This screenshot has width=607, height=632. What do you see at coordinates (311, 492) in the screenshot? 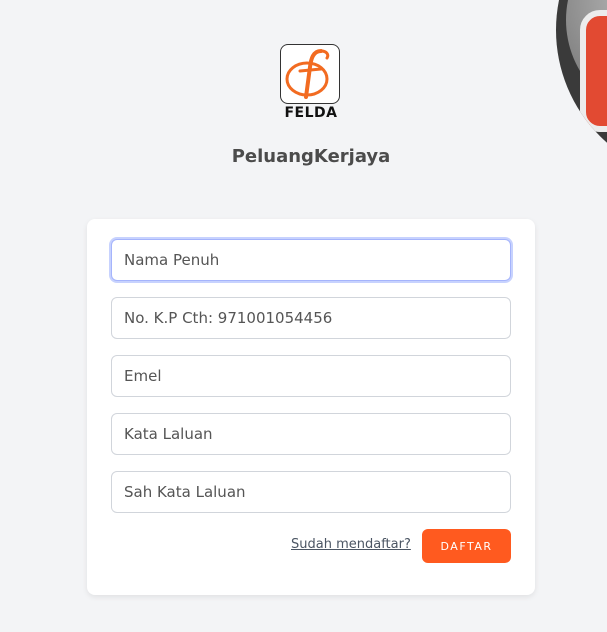
I see `confirm-password-input` at bounding box center [311, 492].